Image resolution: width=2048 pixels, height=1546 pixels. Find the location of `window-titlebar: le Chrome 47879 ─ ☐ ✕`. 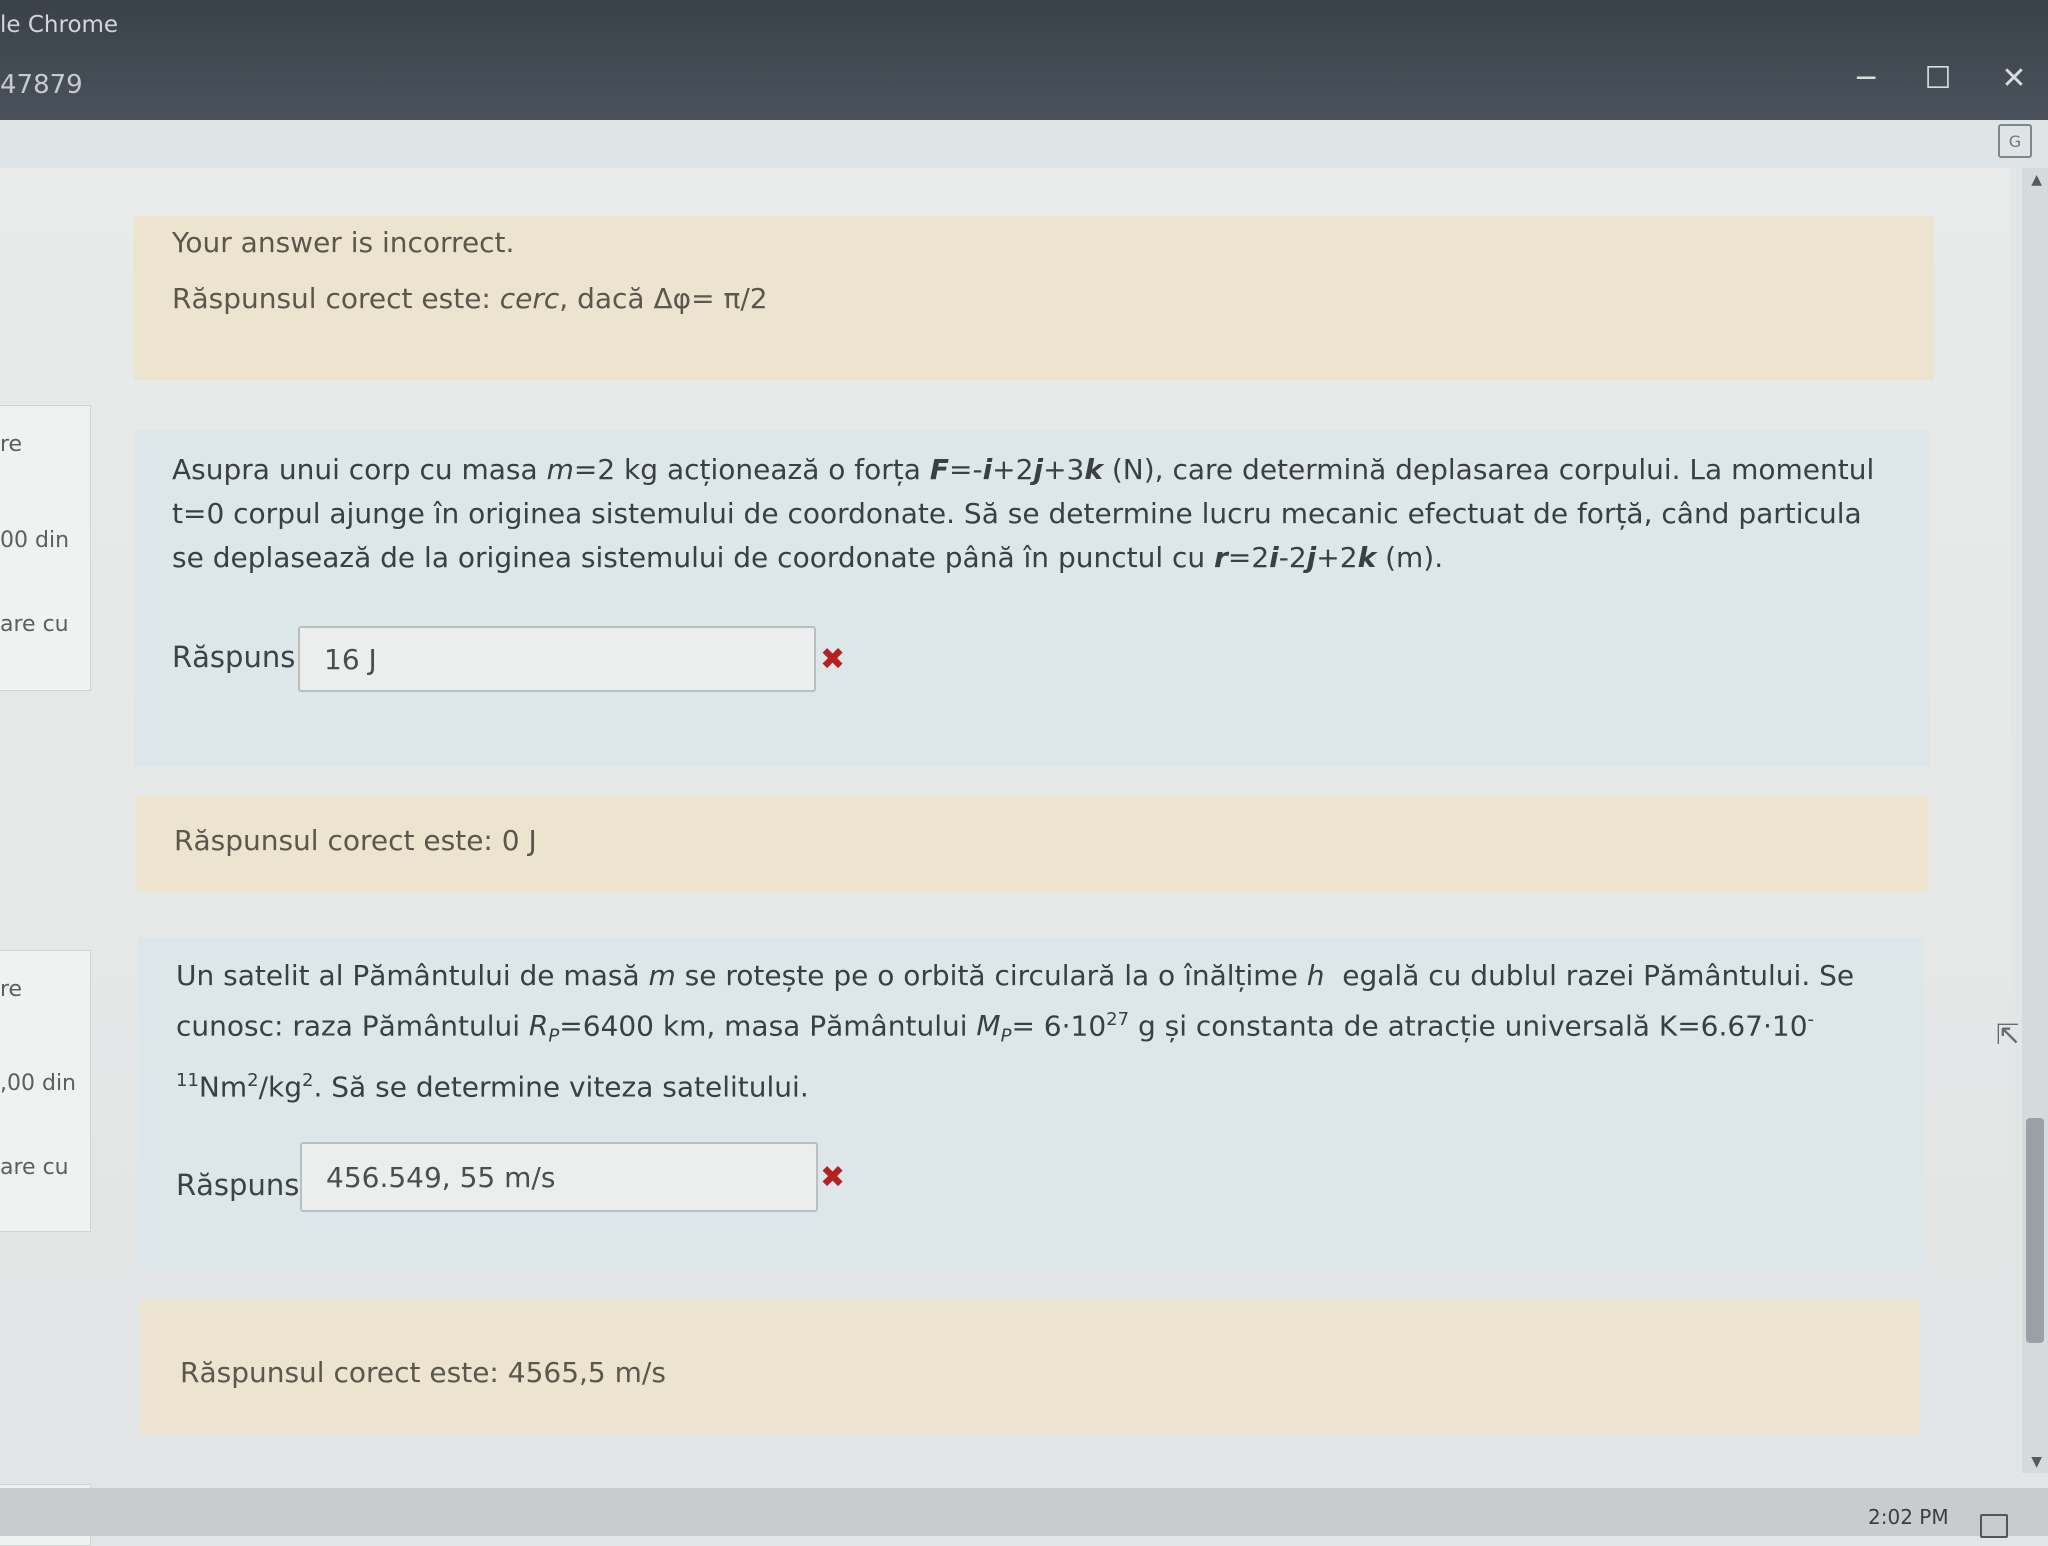

window-titlebar: le Chrome 47879 ─ ☐ ✕ is located at coordinates (1024, 60).